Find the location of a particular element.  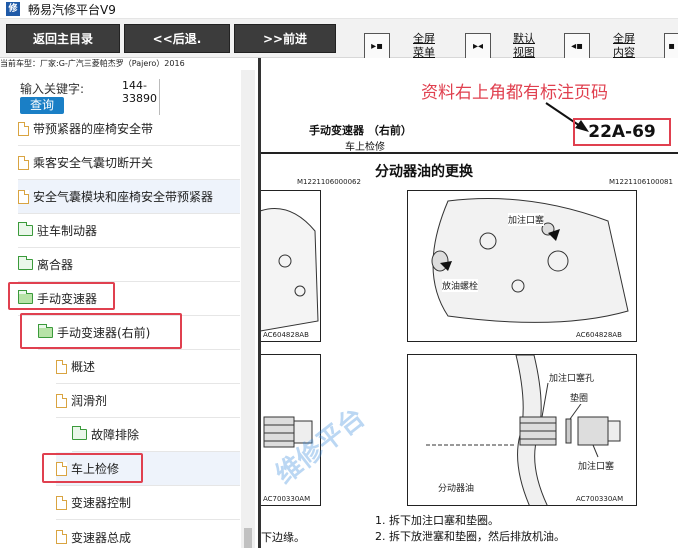

label-fill-plug-2: 加注口塞 is located at coordinates (596, 465).